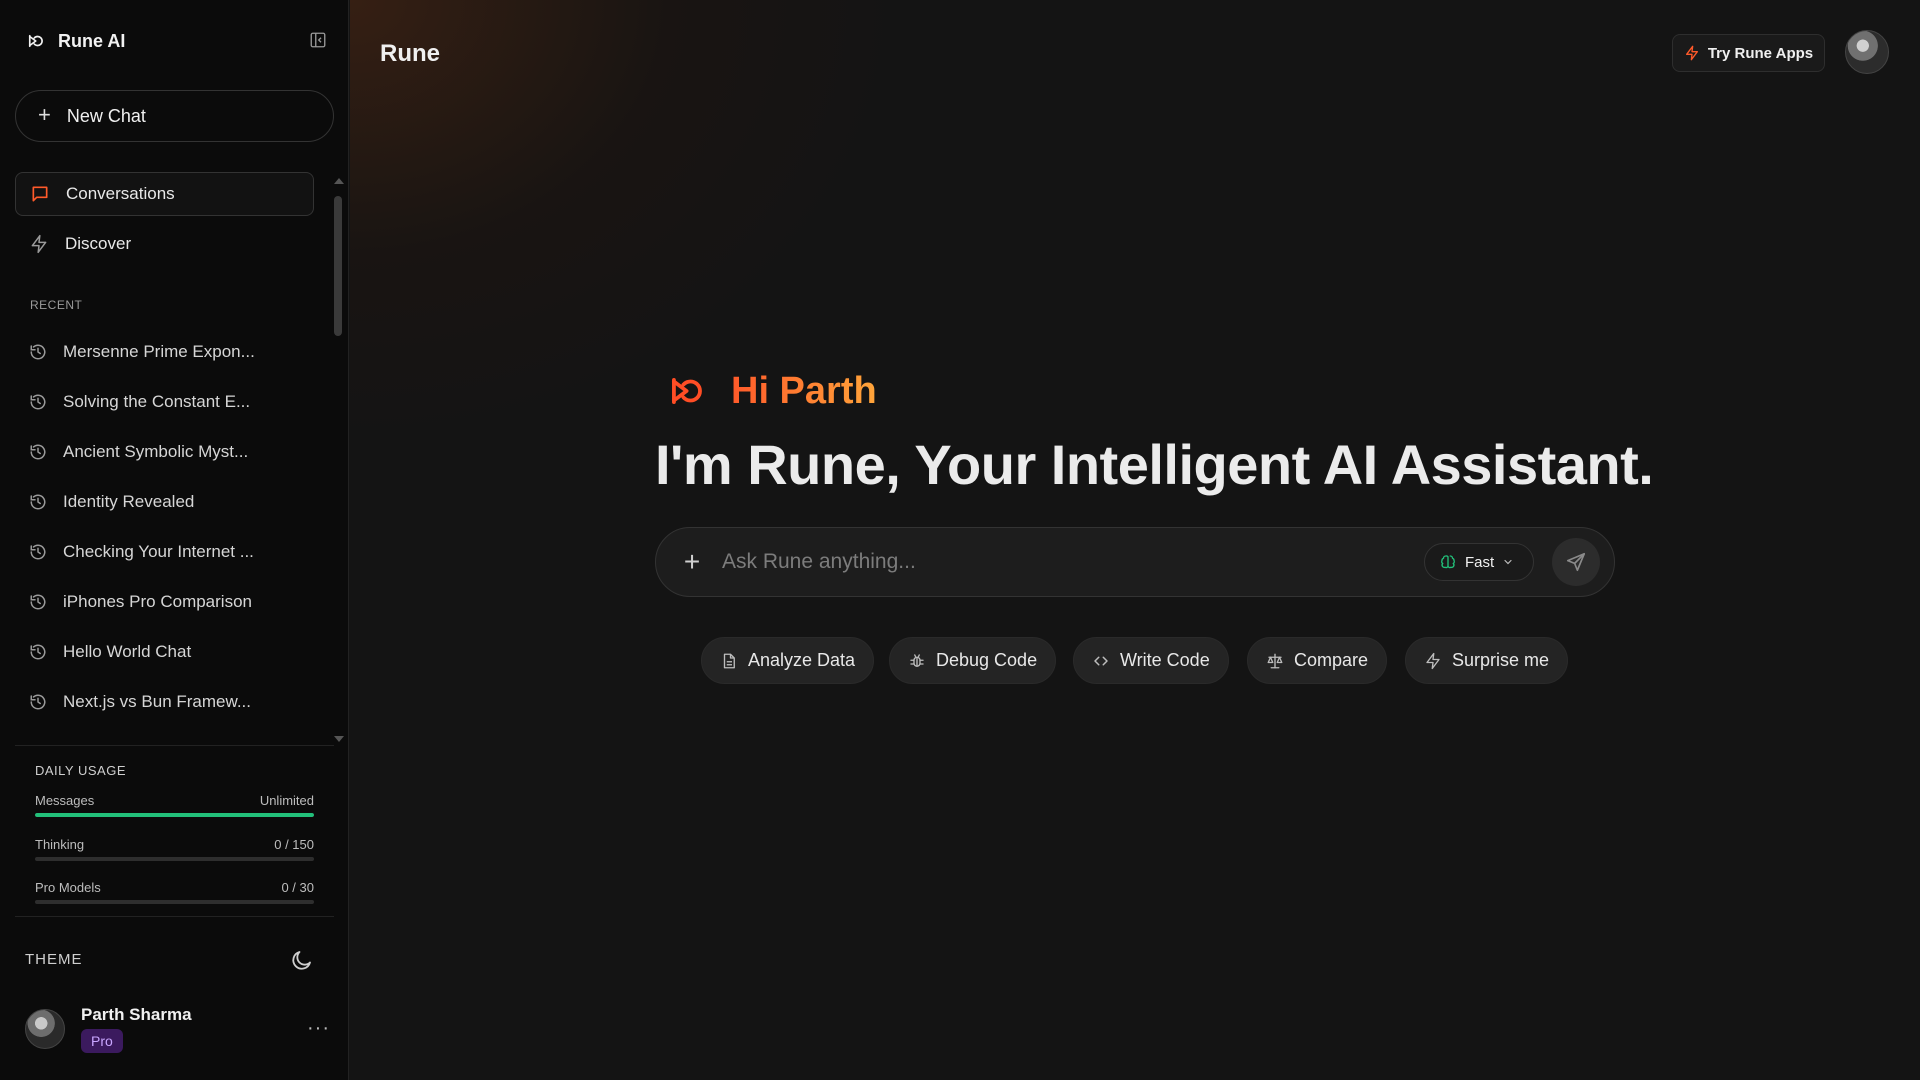  Describe the element at coordinates (339, 181) in the screenshot. I see `scroll-up-arrow-icon` at that location.